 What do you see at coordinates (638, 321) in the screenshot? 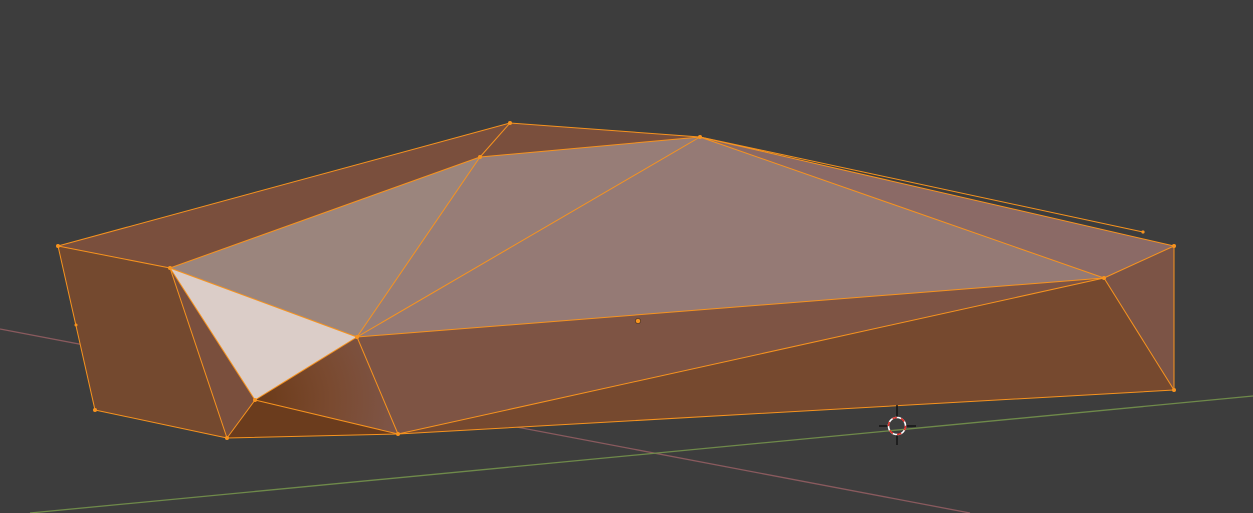
I see `object-origin-icon` at bounding box center [638, 321].